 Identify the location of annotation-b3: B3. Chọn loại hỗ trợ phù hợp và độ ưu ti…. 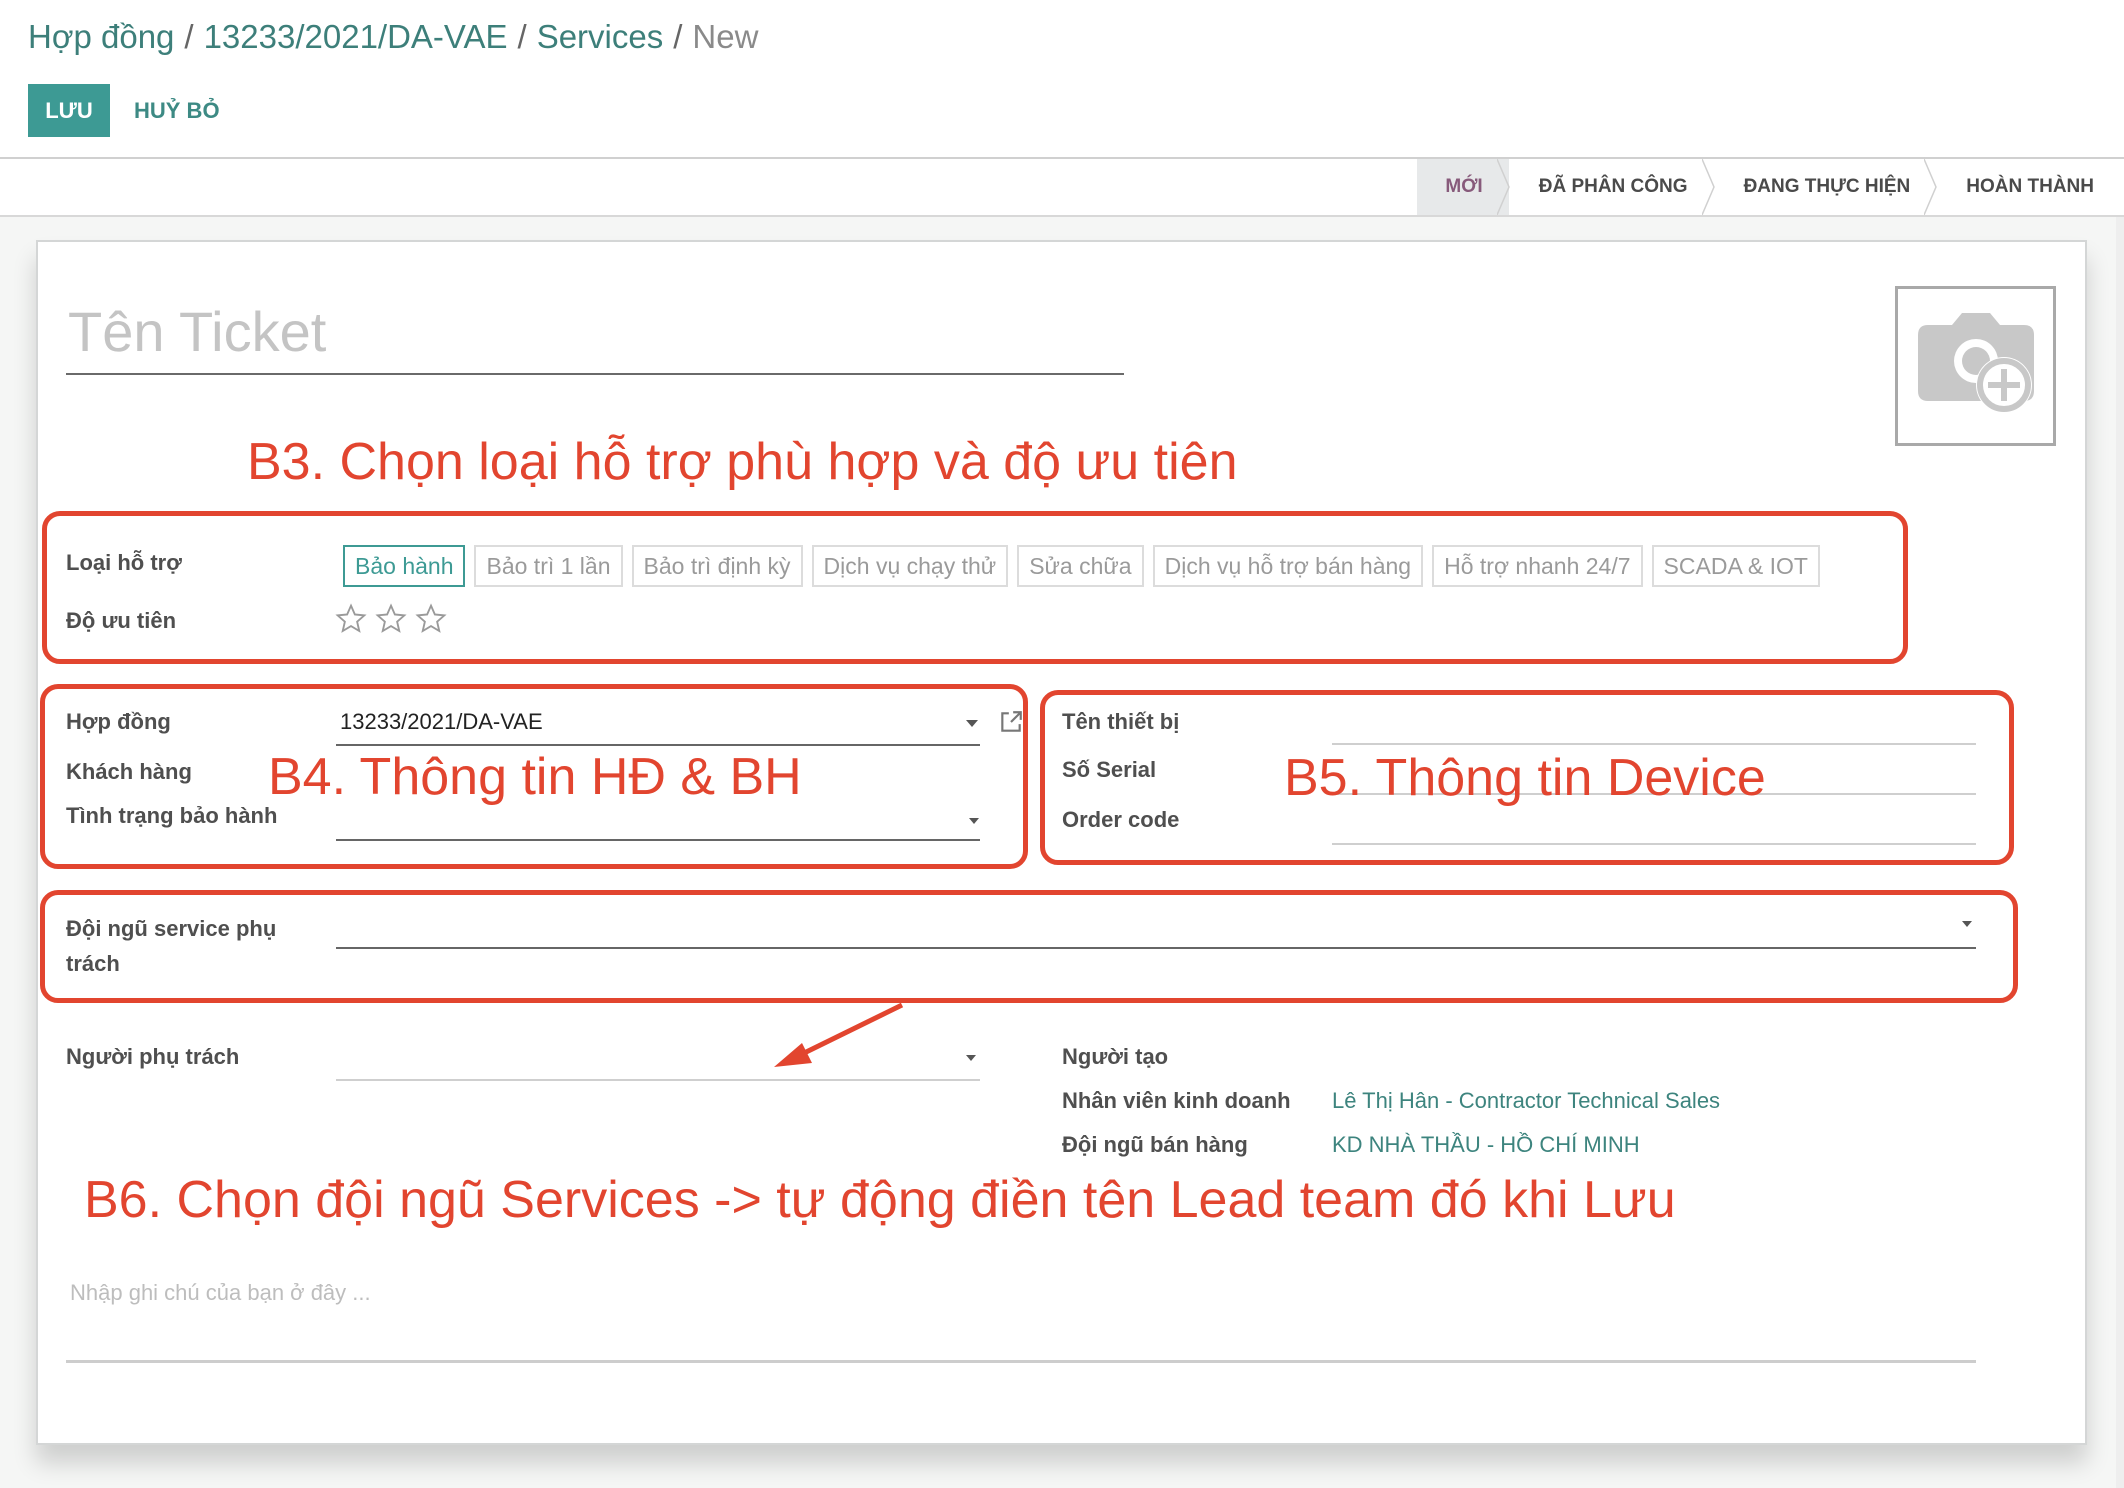
(742, 462).